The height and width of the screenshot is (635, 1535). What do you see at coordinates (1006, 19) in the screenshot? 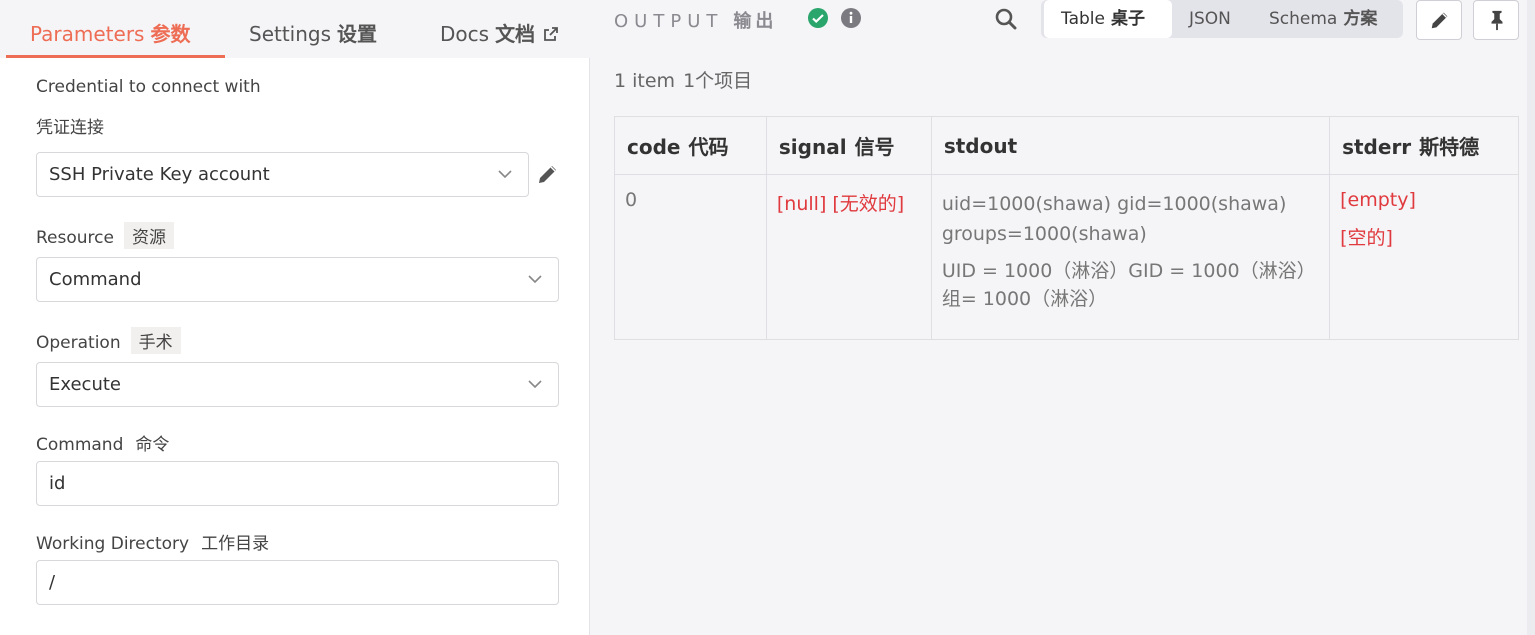
I see `search-icon` at bounding box center [1006, 19].